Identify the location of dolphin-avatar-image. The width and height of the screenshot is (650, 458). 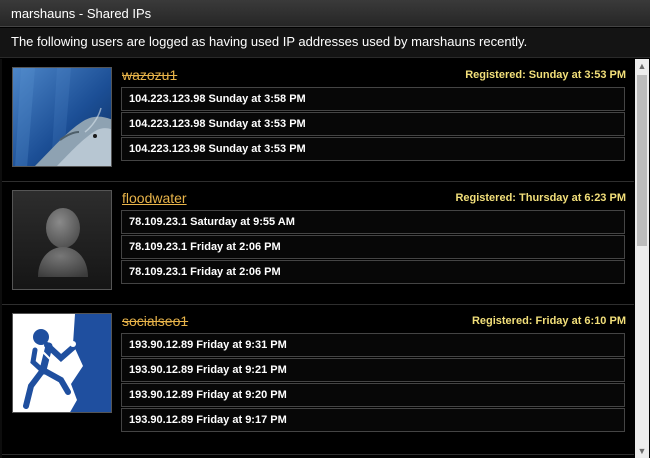
(62, 117).